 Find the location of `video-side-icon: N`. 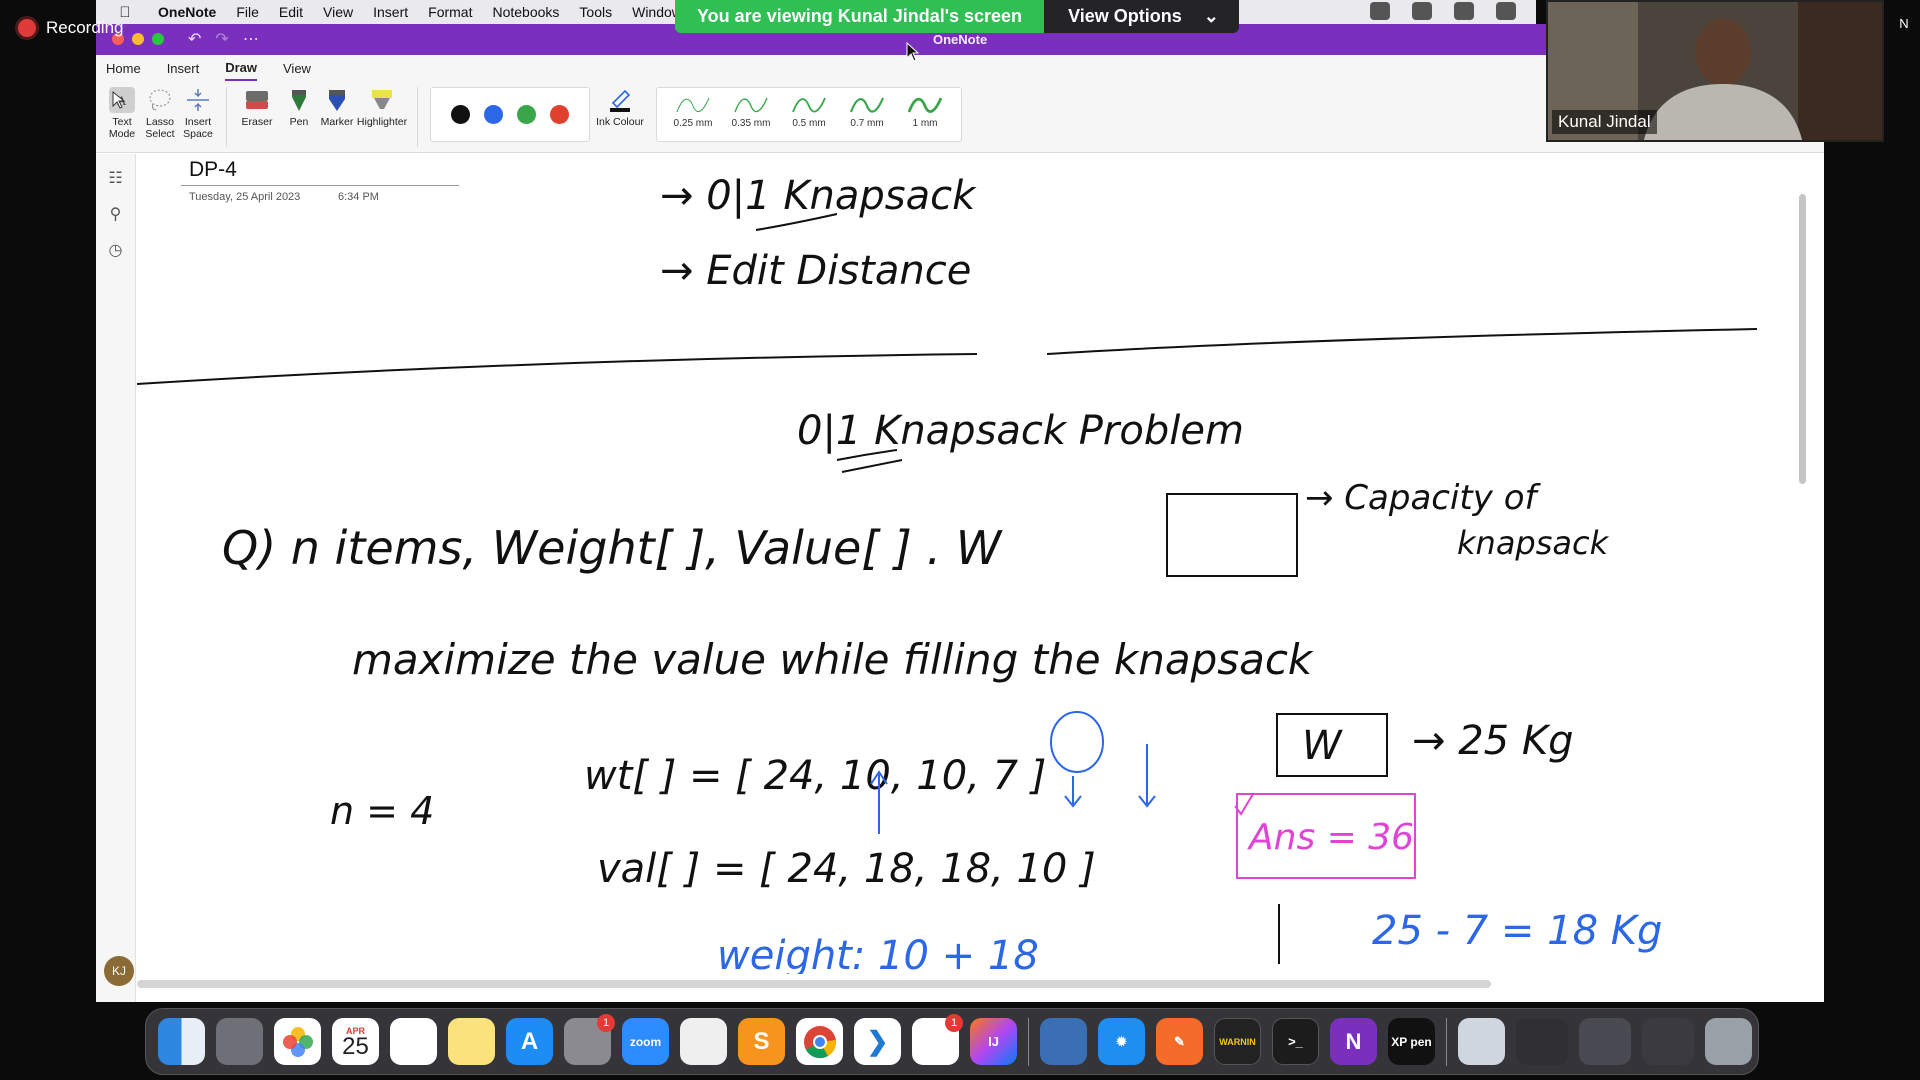

video-side-icon: N is located at coordinates (1903, 23).